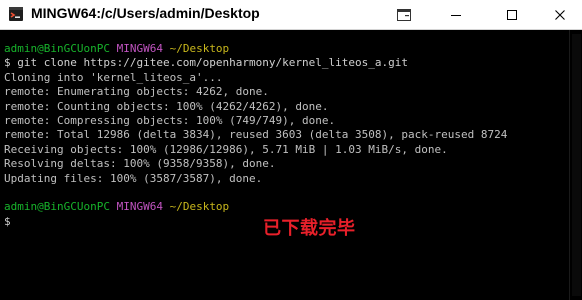  Describe the element at coordinates (512, 14) in the screenshot. I see `maximize-icon` at that location.